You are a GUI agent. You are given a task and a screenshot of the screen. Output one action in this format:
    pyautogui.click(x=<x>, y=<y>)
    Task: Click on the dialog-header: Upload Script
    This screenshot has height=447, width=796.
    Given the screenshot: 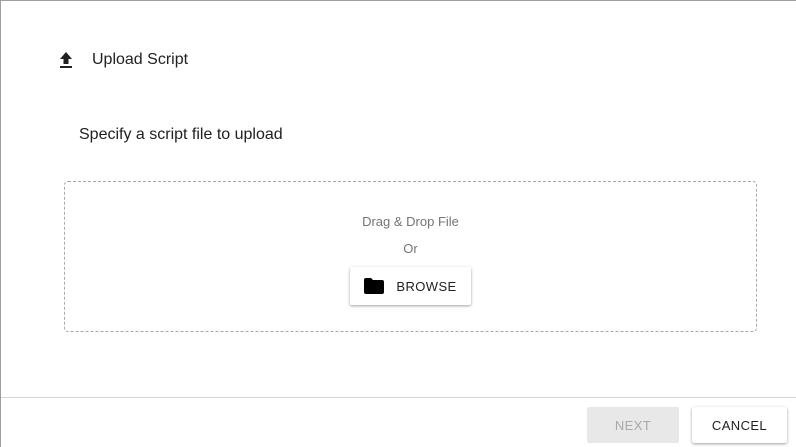 What is the action you would take?
    pyautogui.click(x=122, y=60)
    